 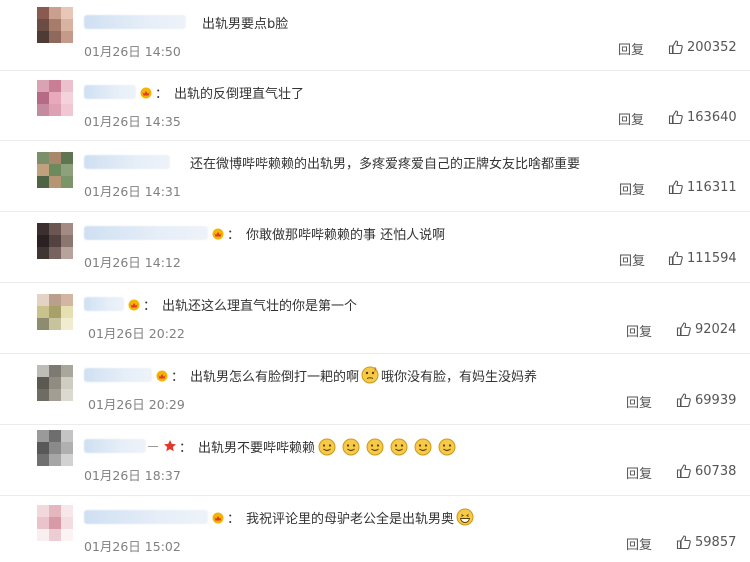 I want to click on like-button: 111594, so click(x=702, y=258).